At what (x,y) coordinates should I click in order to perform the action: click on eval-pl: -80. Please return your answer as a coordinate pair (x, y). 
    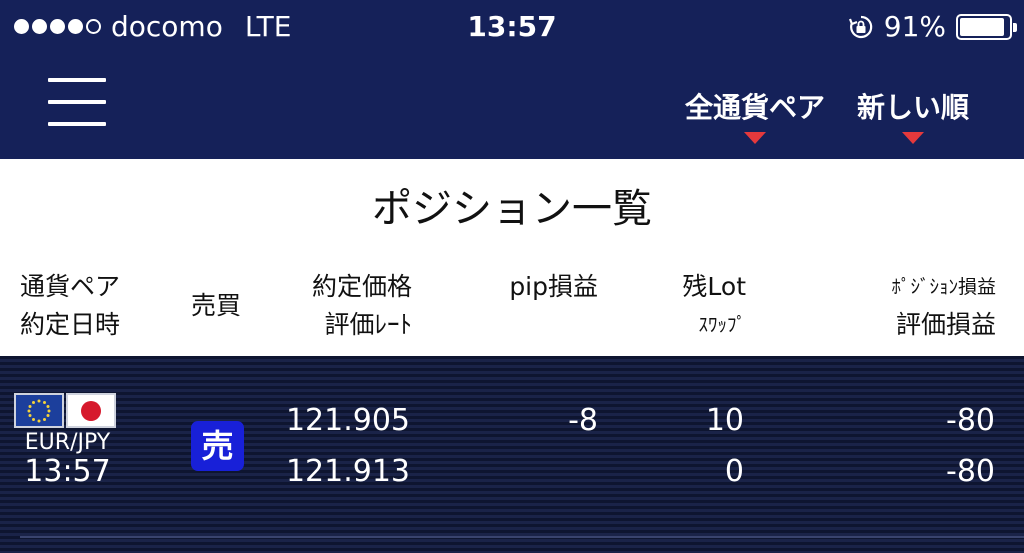
    Looking at the image, I should click on (970, 471).